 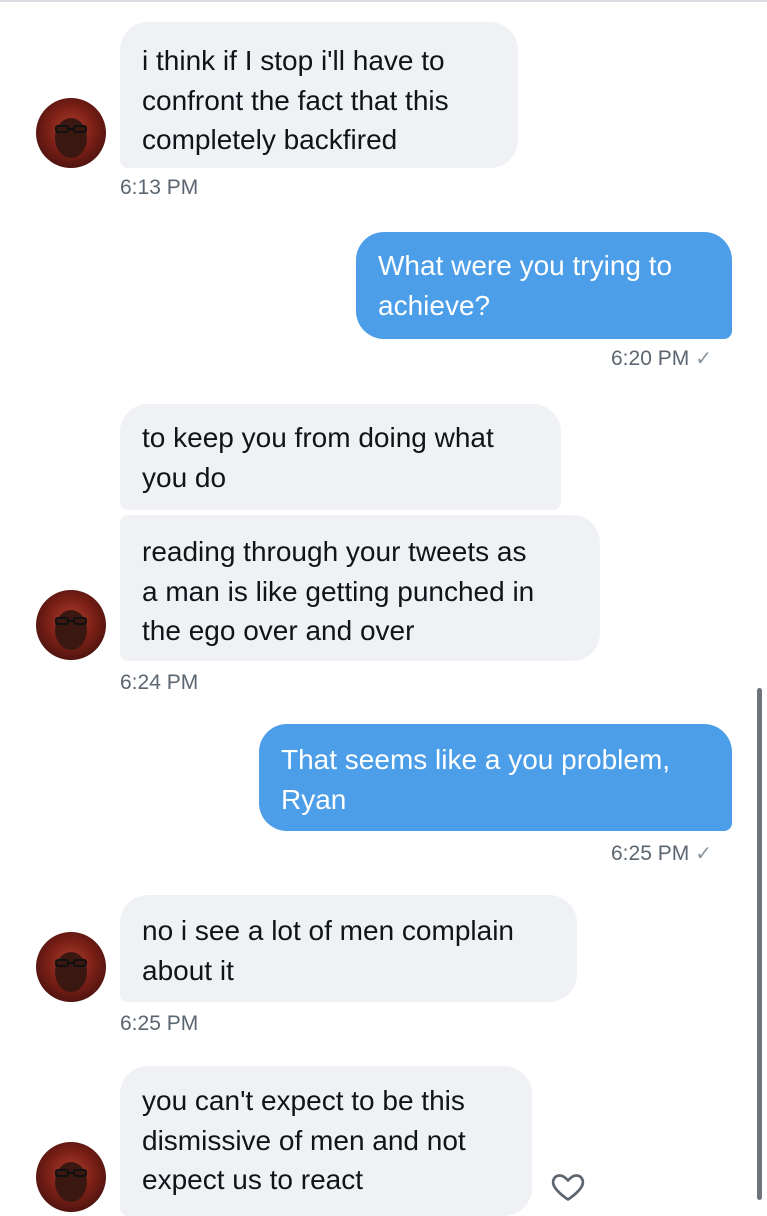 What do you see at coordinates (759, 944) in the screenshot?
I see `scrollbar` at bounding box center [759, 944].